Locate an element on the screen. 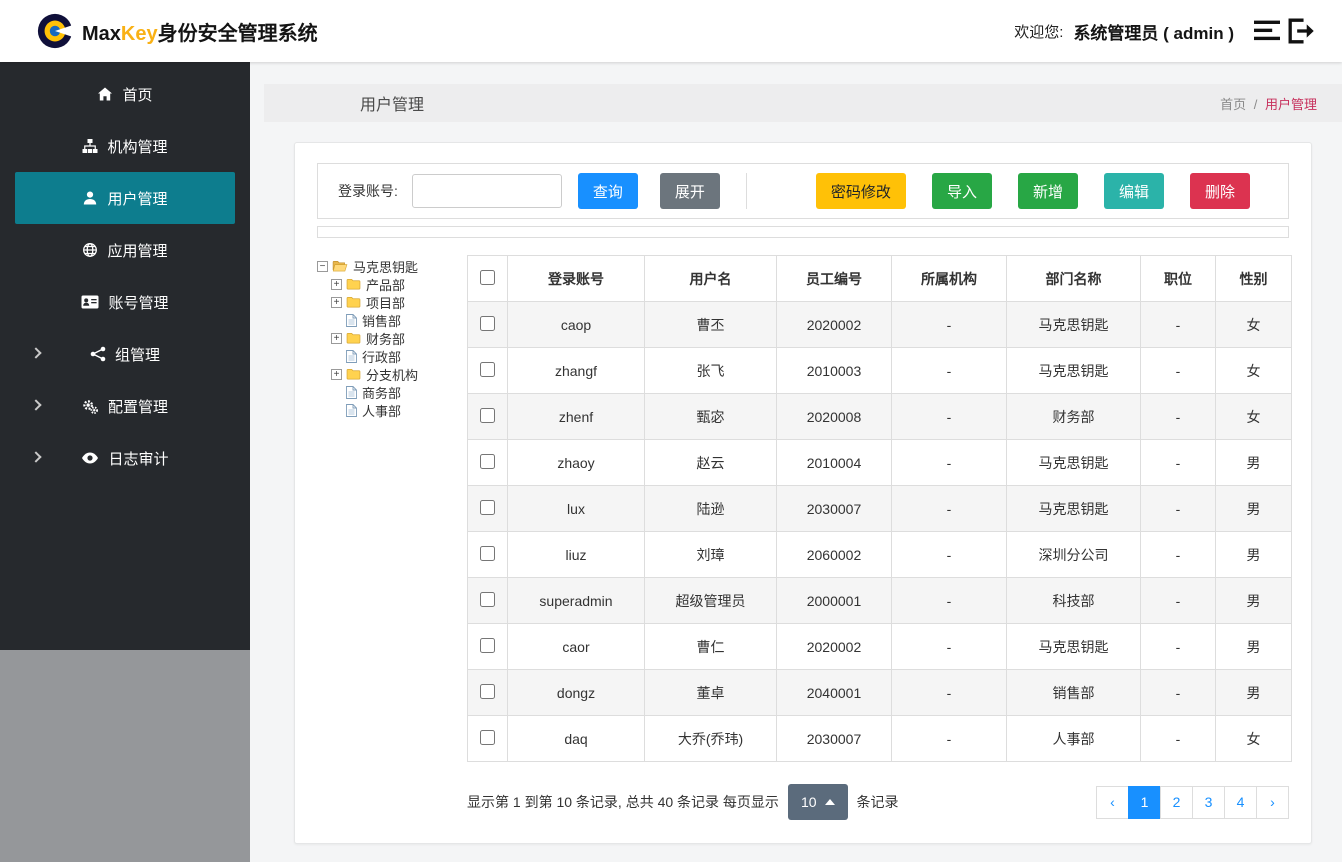 This screenshot has height=862, width=1342. sidebar-item-accounts: 账号管理 is located at coordinates (125, 302).